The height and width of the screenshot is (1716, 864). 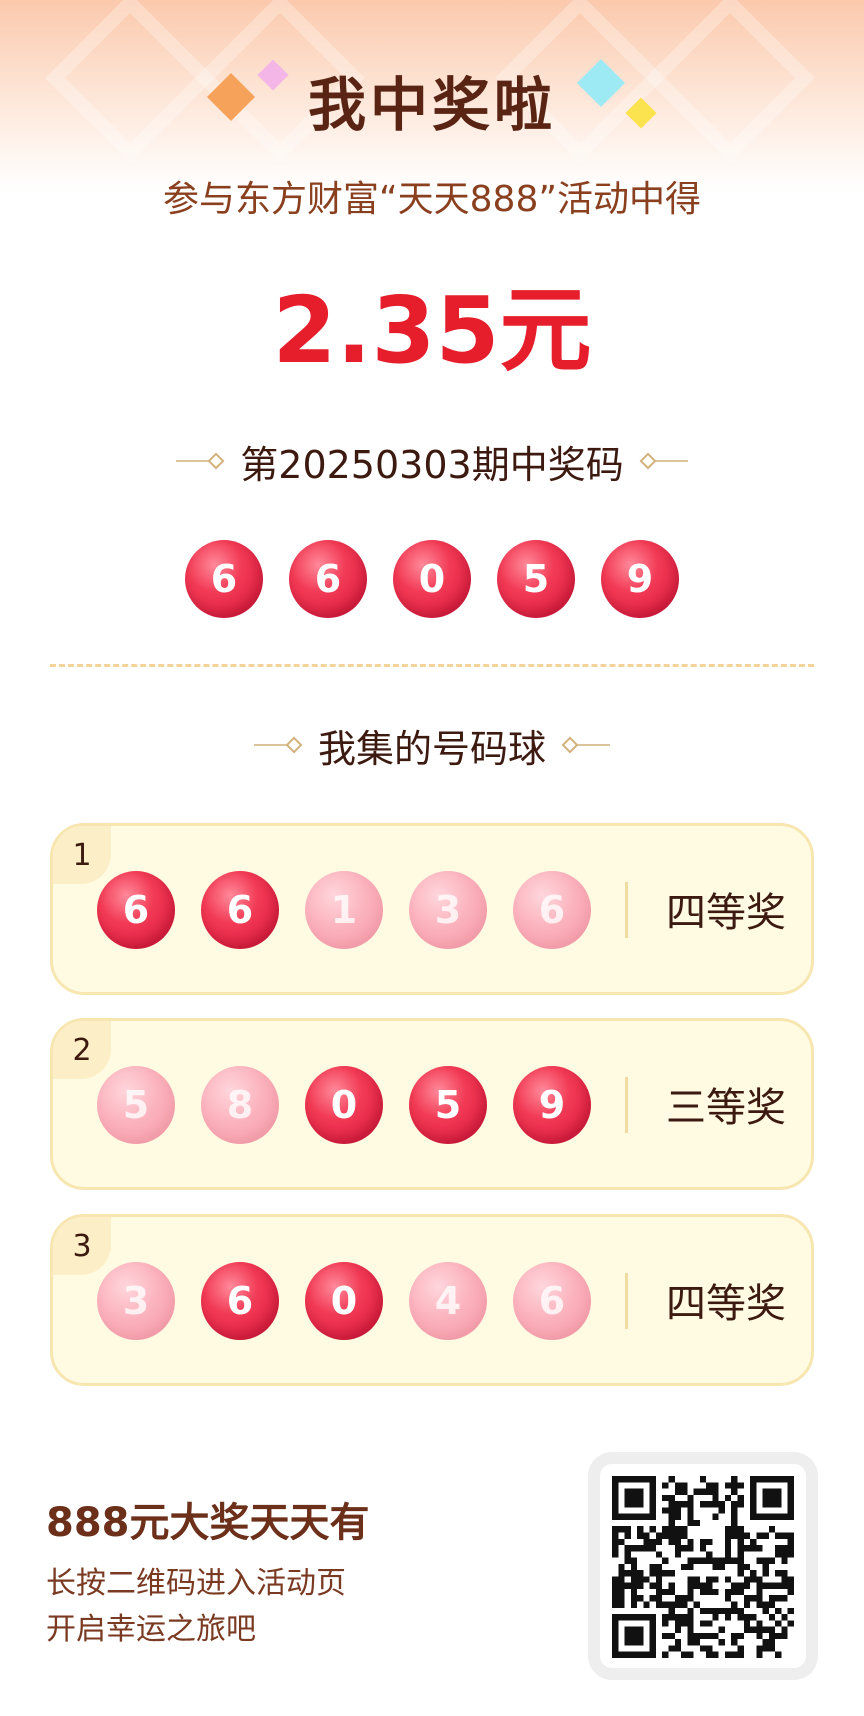 I want to click on prize-amount: 2.35元, so click(x=432, y=330).